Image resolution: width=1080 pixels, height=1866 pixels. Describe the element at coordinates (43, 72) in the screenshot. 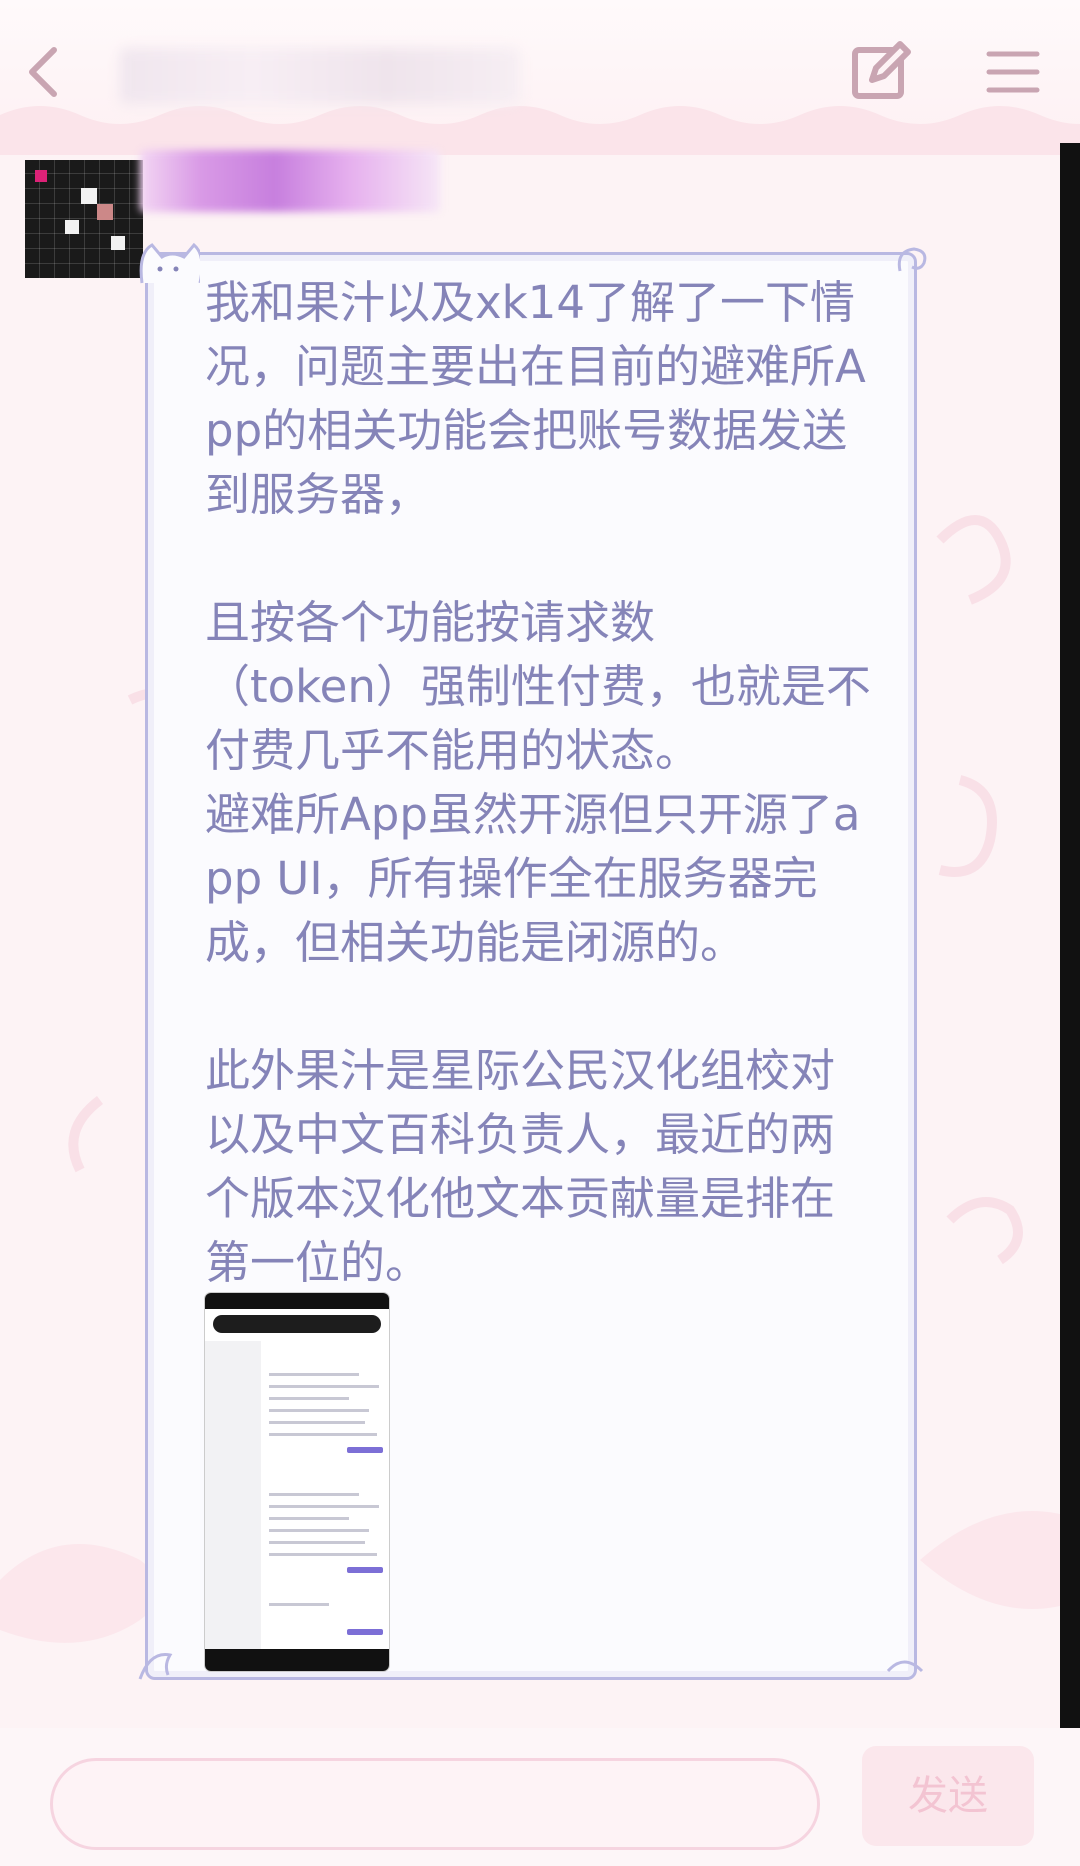

I see `chevron-left-icon` at that location.